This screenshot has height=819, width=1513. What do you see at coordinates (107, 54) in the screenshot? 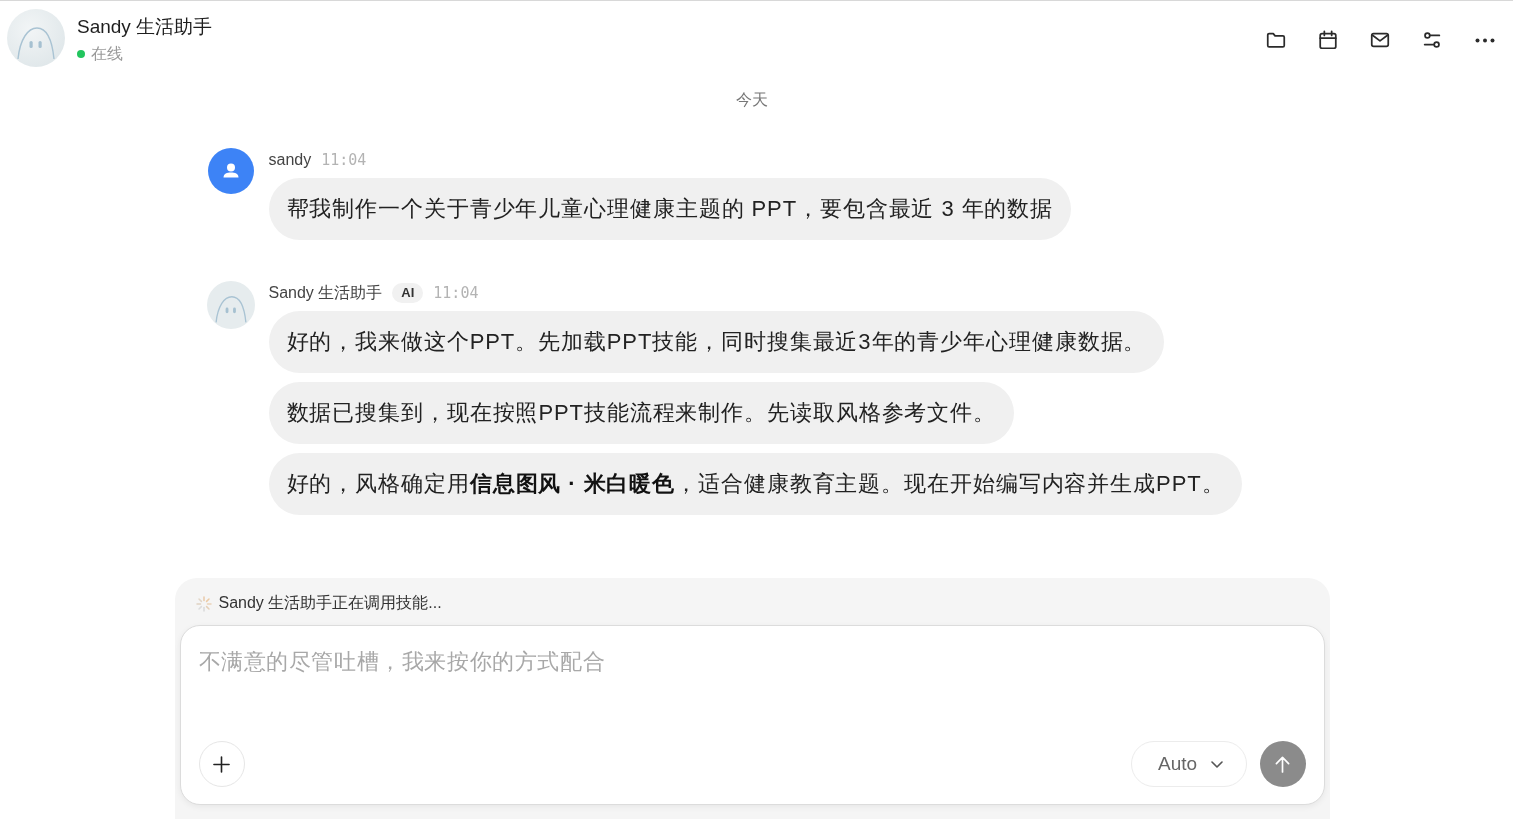
I see `status-text: 在线` at bounding box center [107, 54].